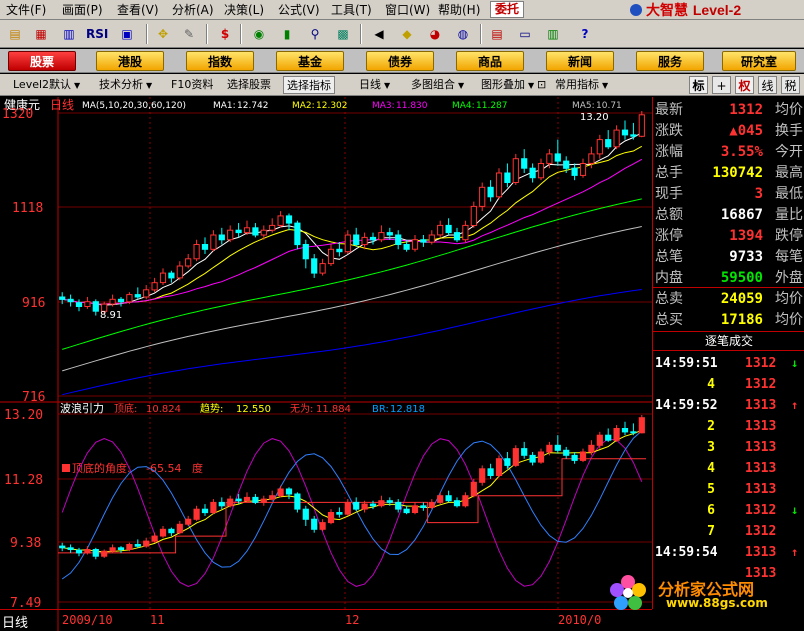  Describe the element at coordinates (459, 10) in the screenshot. I see `menu-help: 帮助(H)` at that location.